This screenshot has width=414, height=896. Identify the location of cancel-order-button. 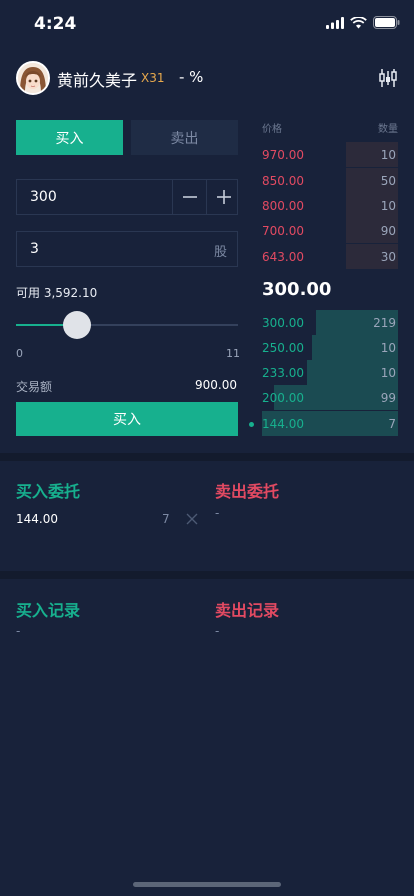
(192, 518).